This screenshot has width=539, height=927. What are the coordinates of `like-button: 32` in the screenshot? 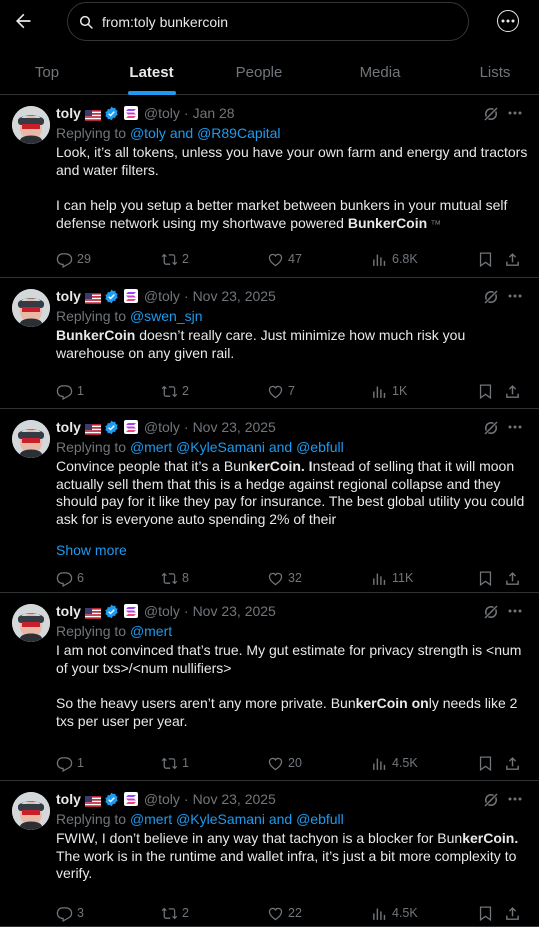 It's located at (284, 578).